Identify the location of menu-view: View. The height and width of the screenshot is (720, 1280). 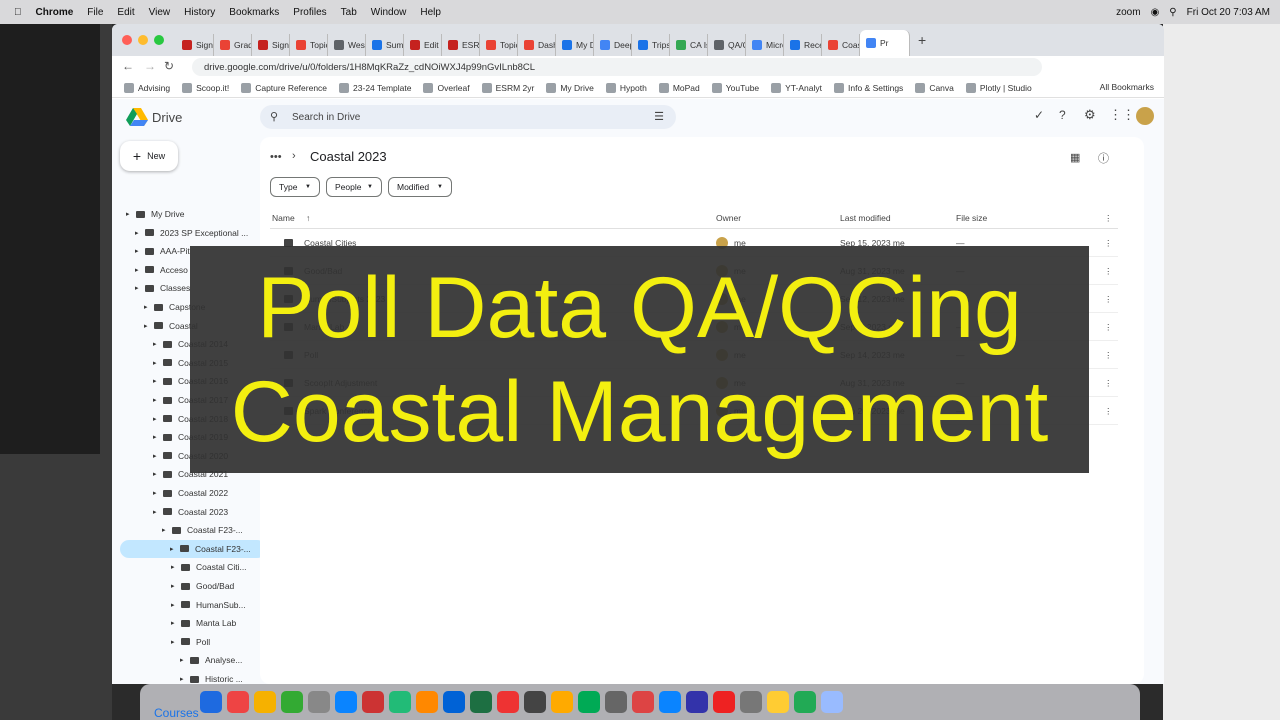
(160, 12).